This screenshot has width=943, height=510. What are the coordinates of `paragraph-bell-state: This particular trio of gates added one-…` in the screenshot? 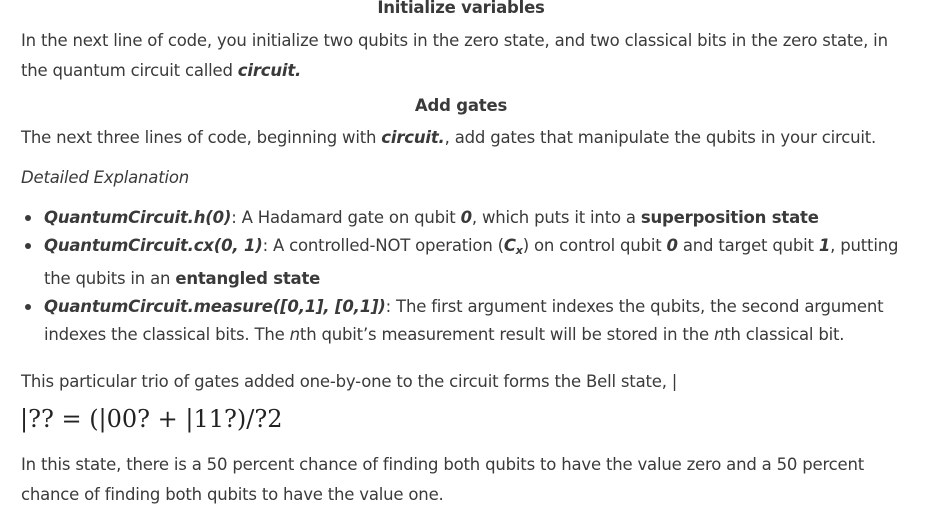 It's located at (349, 381).